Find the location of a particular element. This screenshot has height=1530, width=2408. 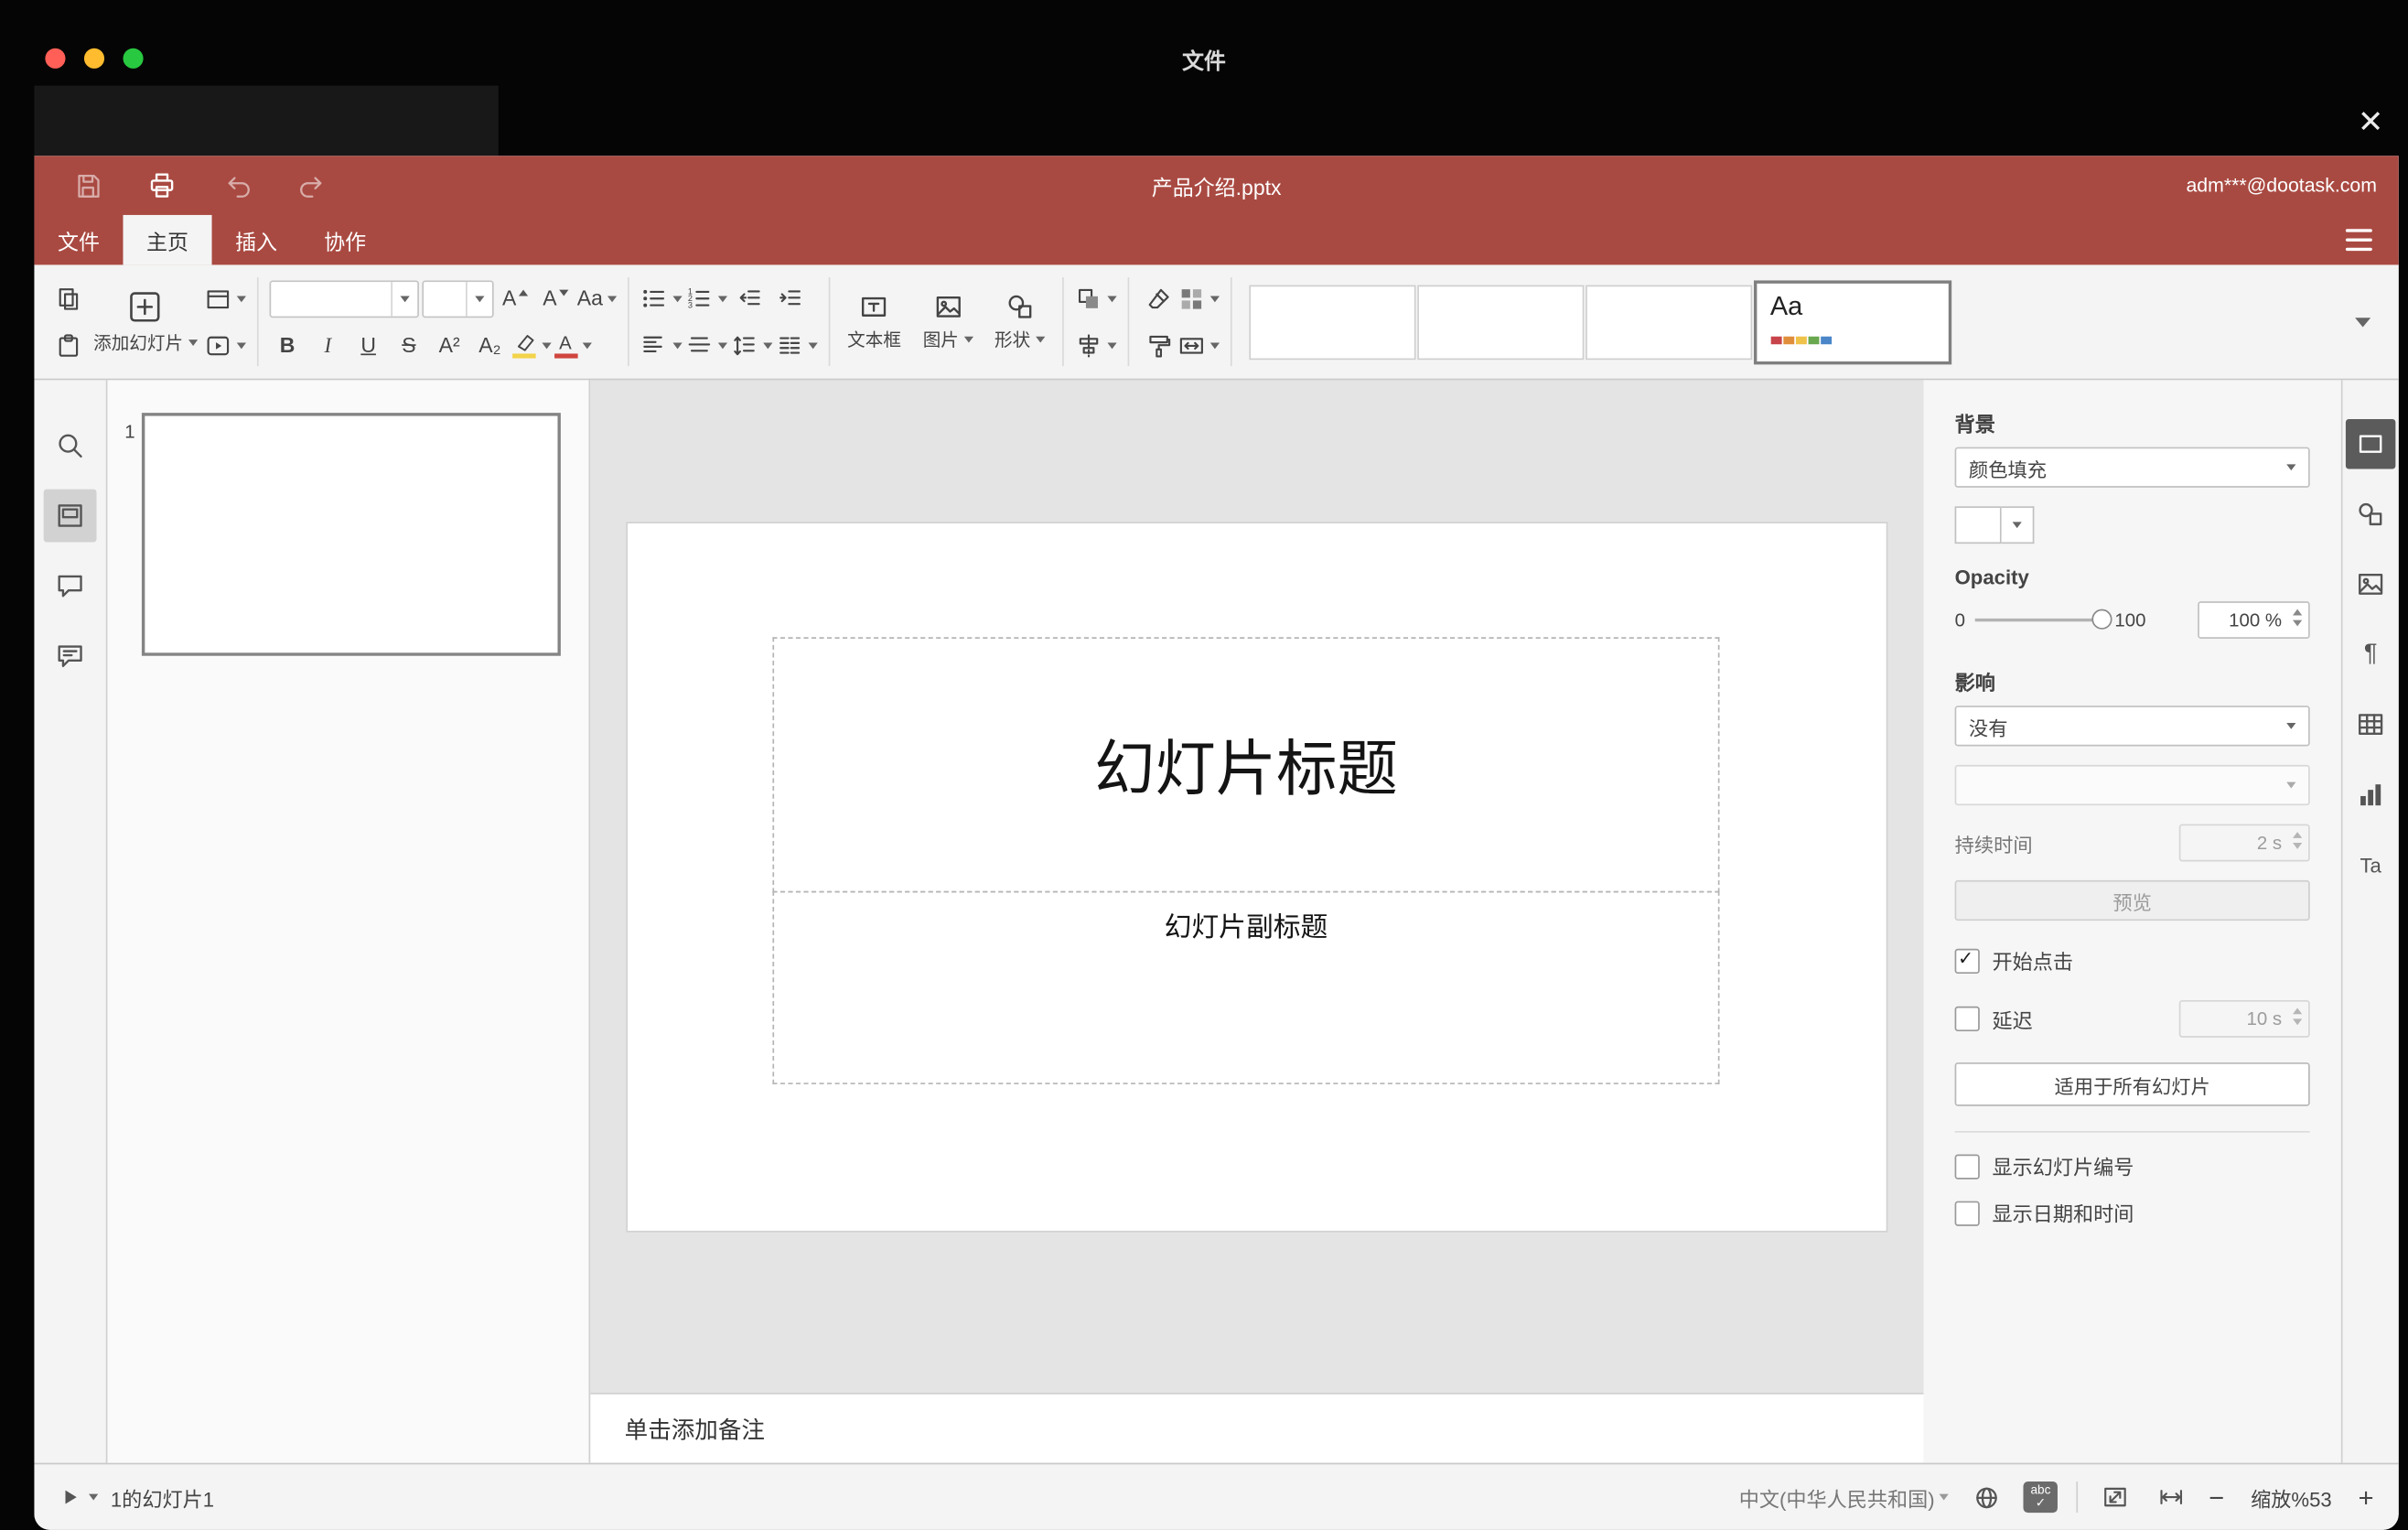

numbered-list-button: 123 is located at coordinates (706, 299).